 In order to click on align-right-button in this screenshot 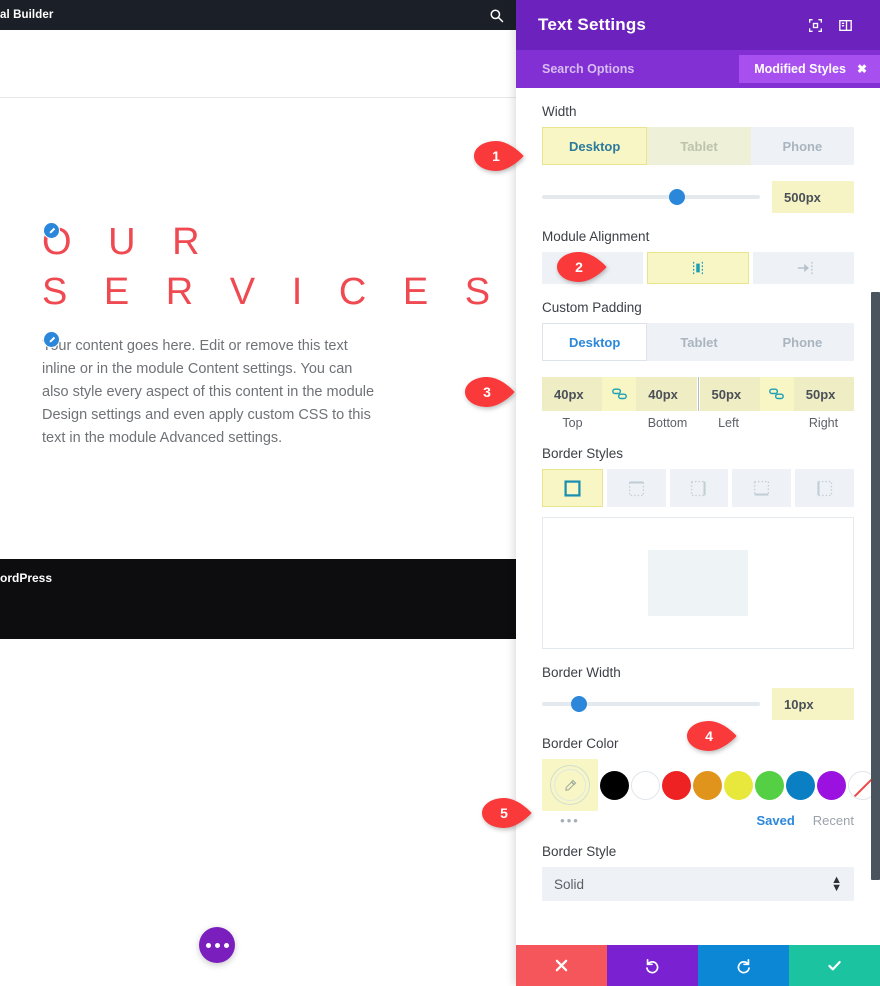, I will do `click(804, 268)`.